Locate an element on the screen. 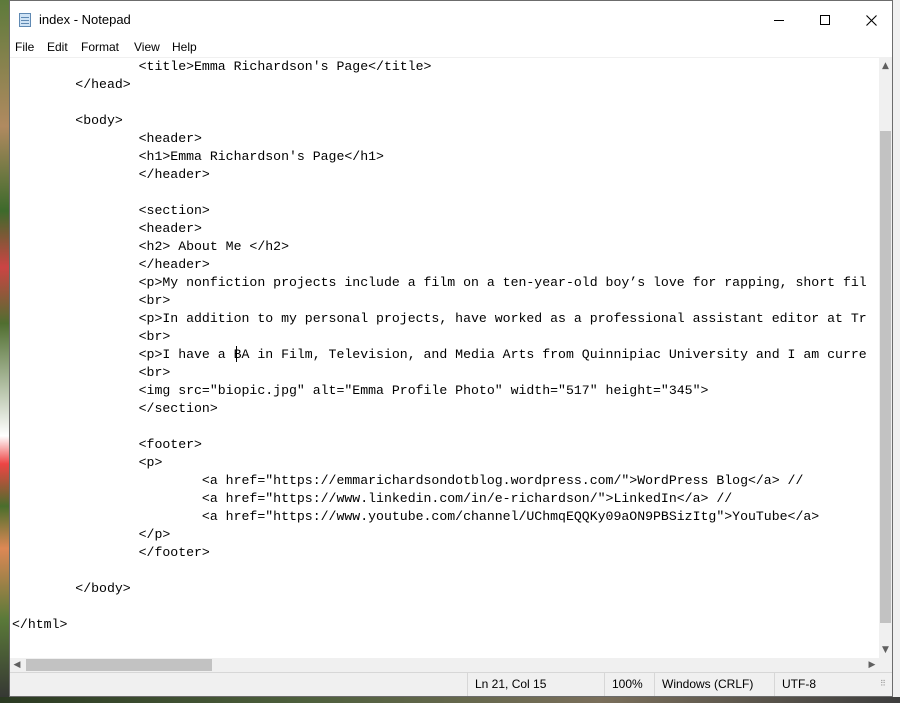  vertical-scrollbar: ▲ ▼ is located at coordinates (885, 357).